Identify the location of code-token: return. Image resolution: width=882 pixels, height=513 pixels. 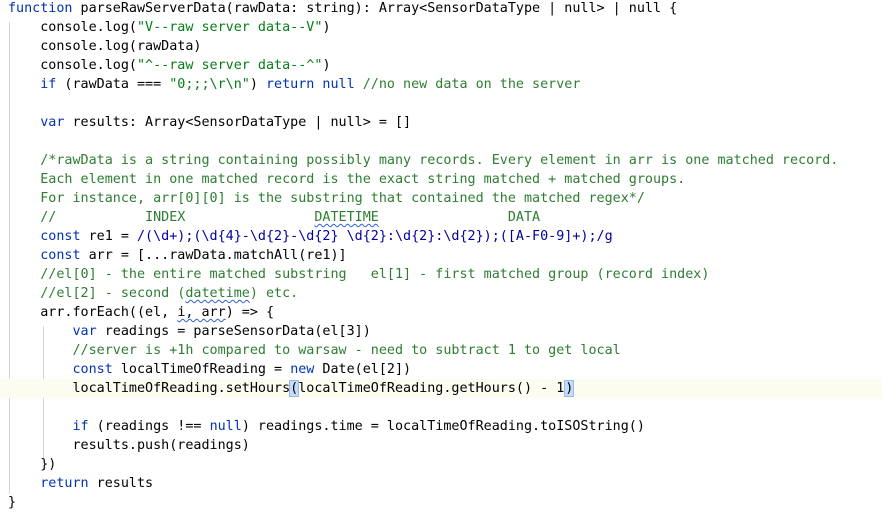
(64, 483).